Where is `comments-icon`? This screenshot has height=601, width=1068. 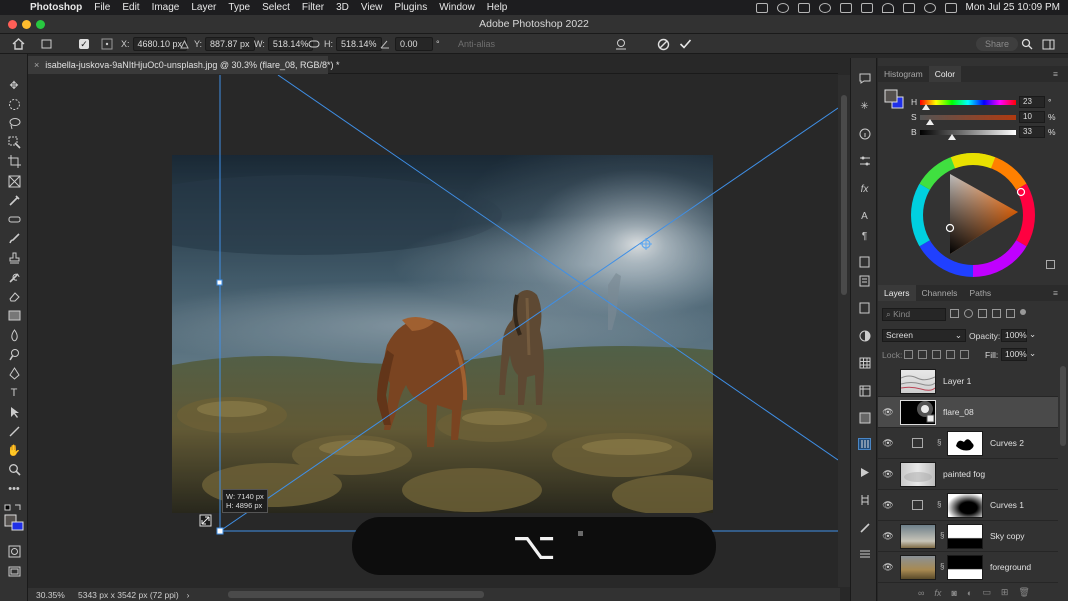
comments-icon is located at coordinates (864, 78).